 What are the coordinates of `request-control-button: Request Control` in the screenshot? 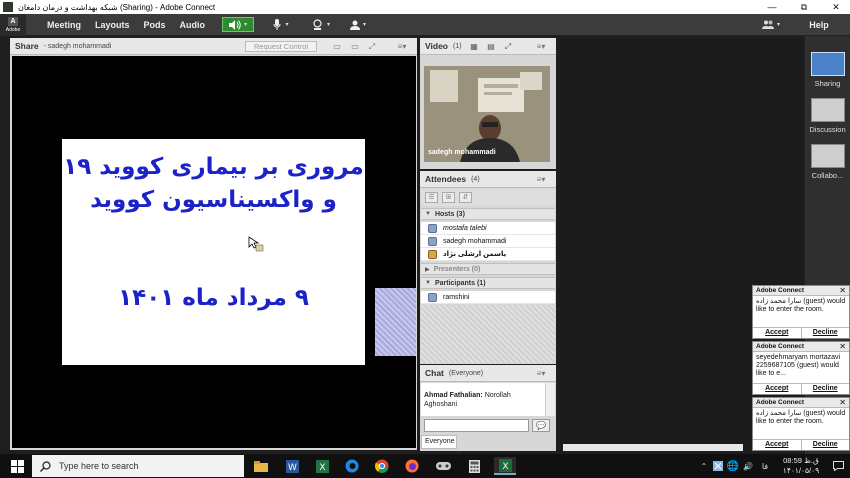 It's located at (281, 46).